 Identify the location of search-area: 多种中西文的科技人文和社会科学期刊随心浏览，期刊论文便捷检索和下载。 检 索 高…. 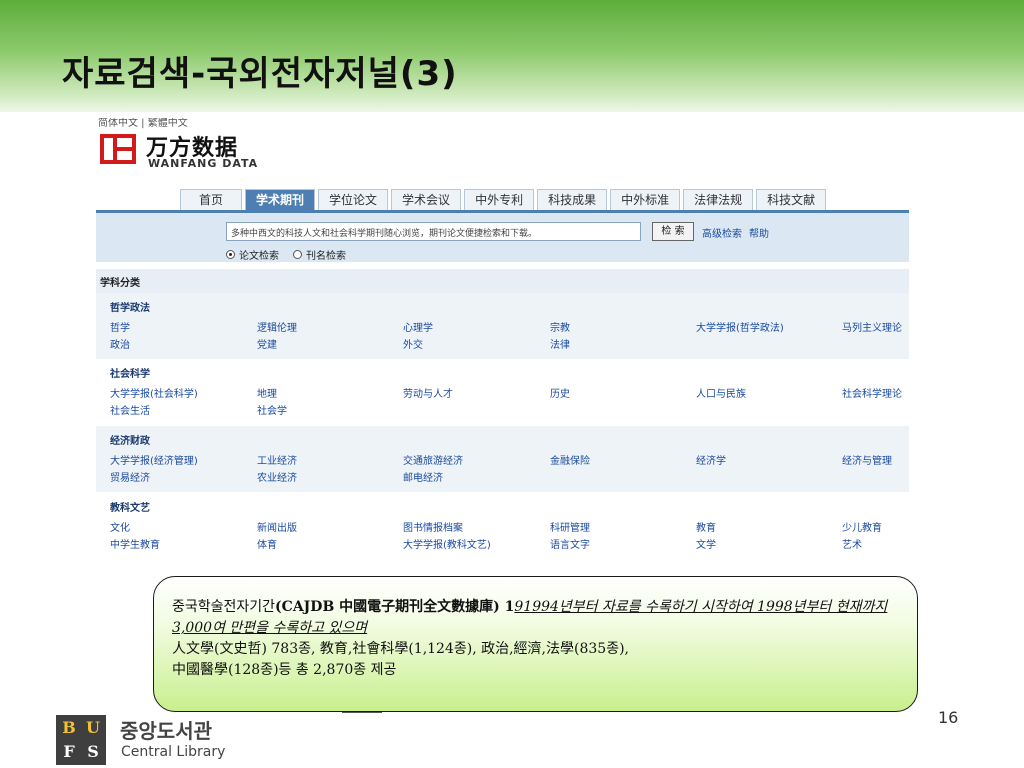
(502, 236).